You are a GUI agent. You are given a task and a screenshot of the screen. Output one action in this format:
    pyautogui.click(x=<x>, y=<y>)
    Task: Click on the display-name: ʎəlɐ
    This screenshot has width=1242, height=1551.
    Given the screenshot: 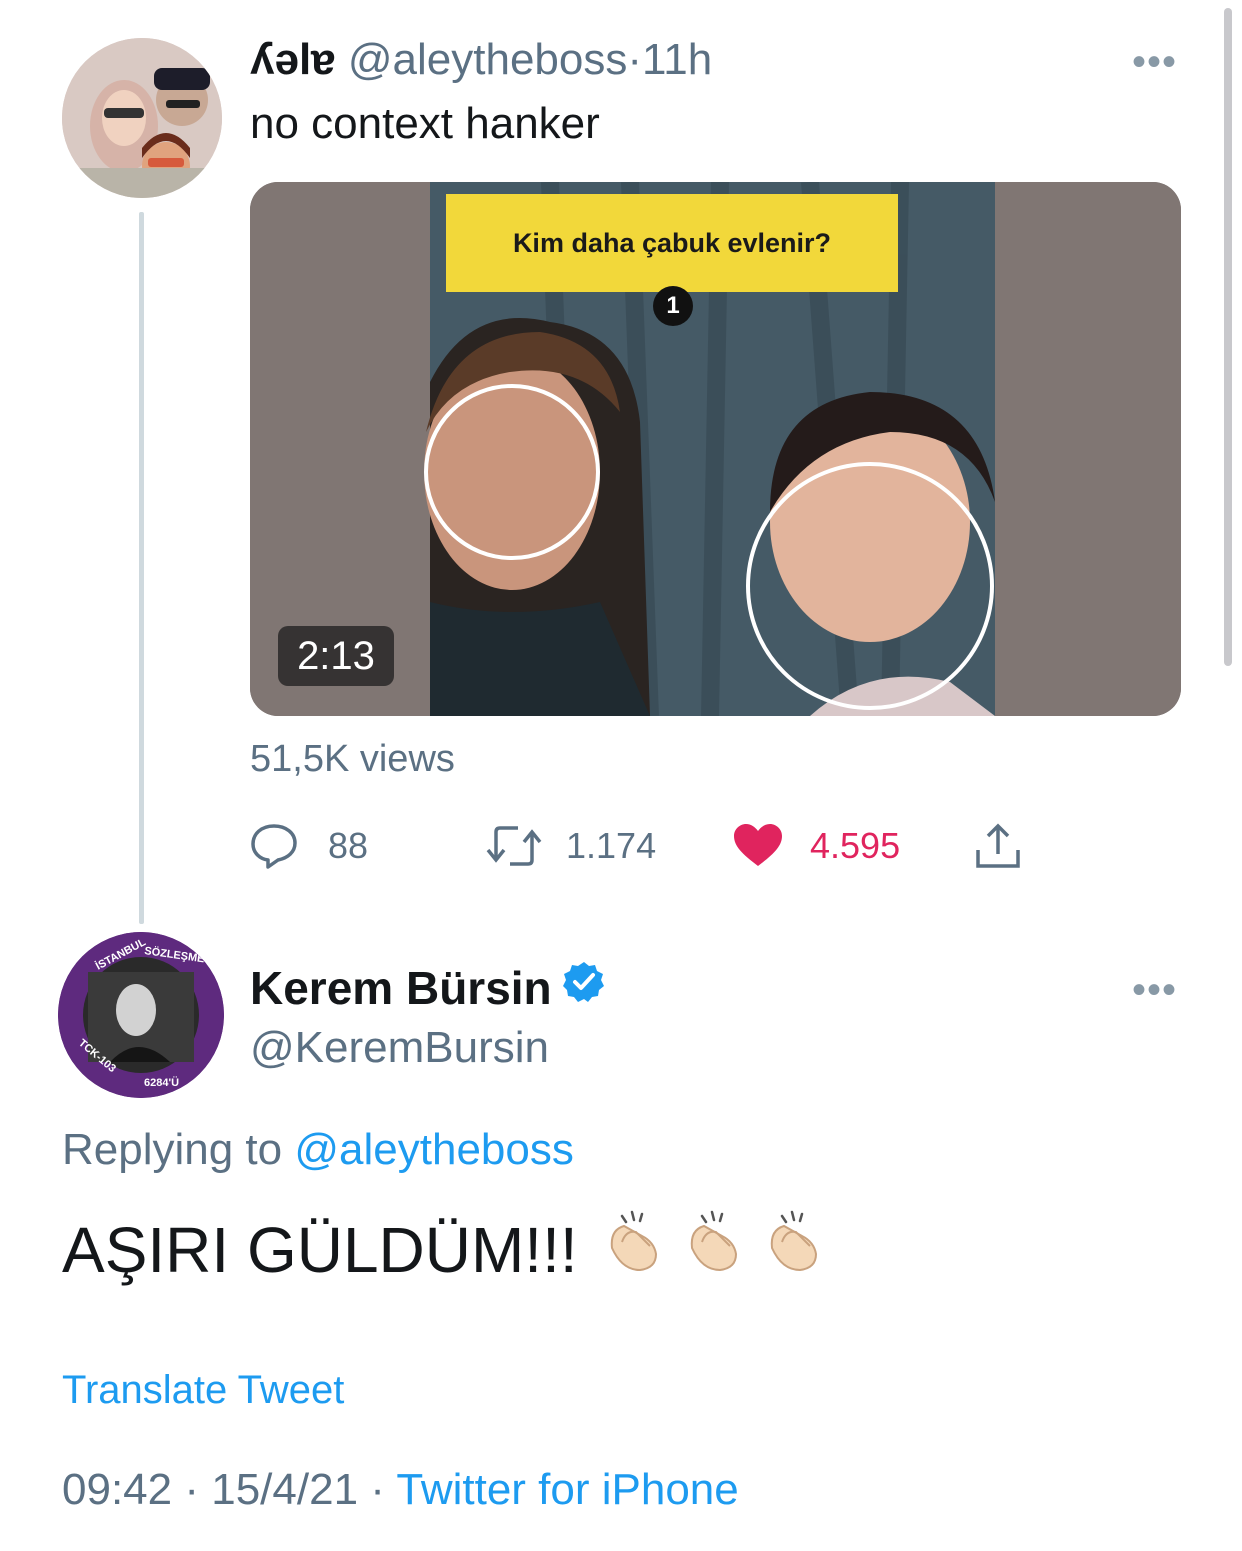 What is the action you would take?
    pyautogui.click(x=293, y=59)
    